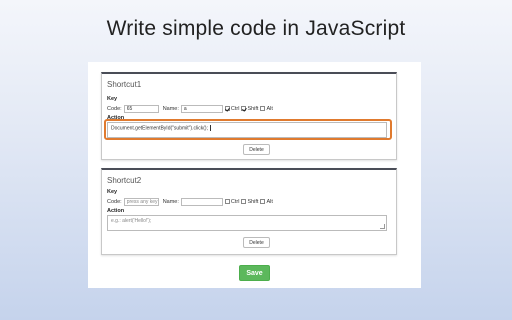  I want to click on action-textarea: e.g.: alert('Hello!');, so click(247, 223).